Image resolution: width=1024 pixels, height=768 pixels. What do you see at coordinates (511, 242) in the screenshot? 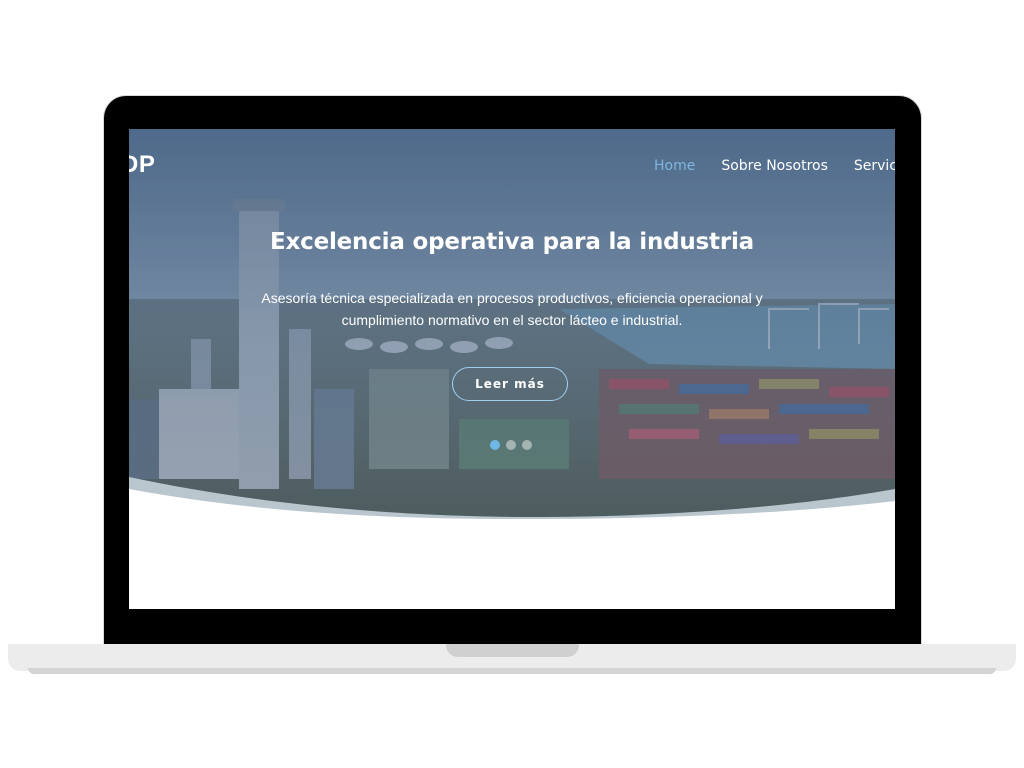
I see `hero-title: Excelencia operativa para la industria` at bounding box center [511, 242].